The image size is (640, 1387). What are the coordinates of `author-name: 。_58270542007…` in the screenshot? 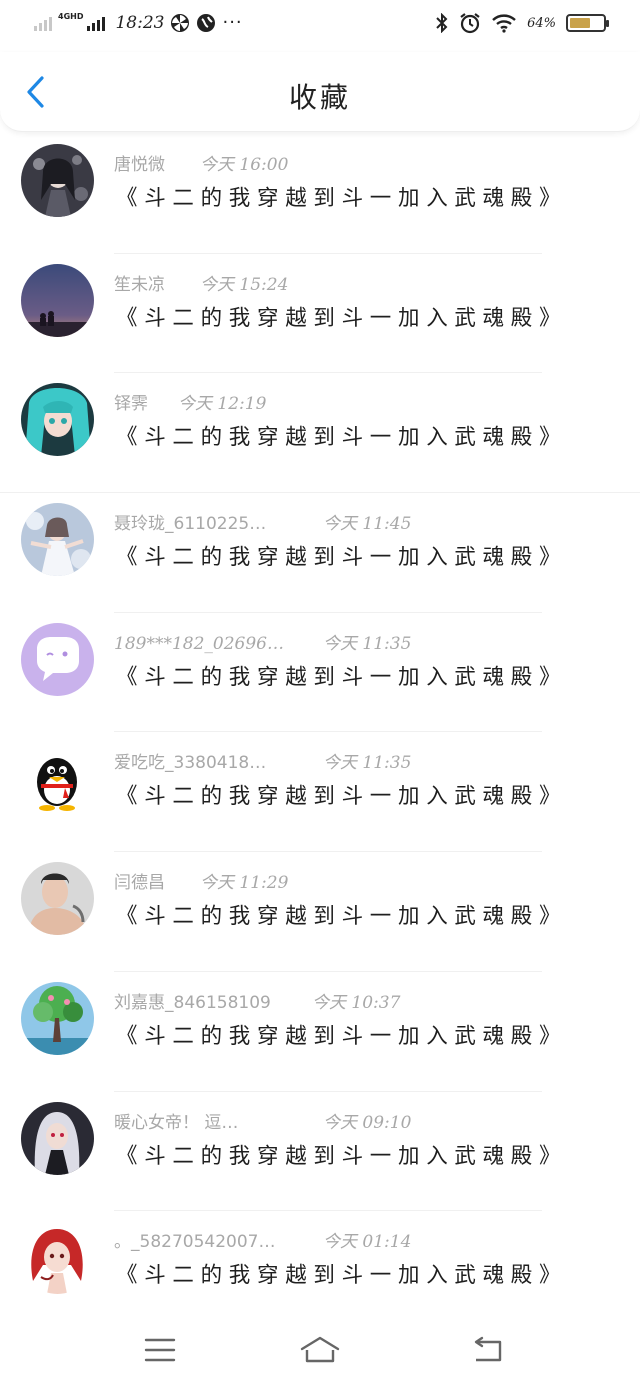 It's located at (195, 1242).